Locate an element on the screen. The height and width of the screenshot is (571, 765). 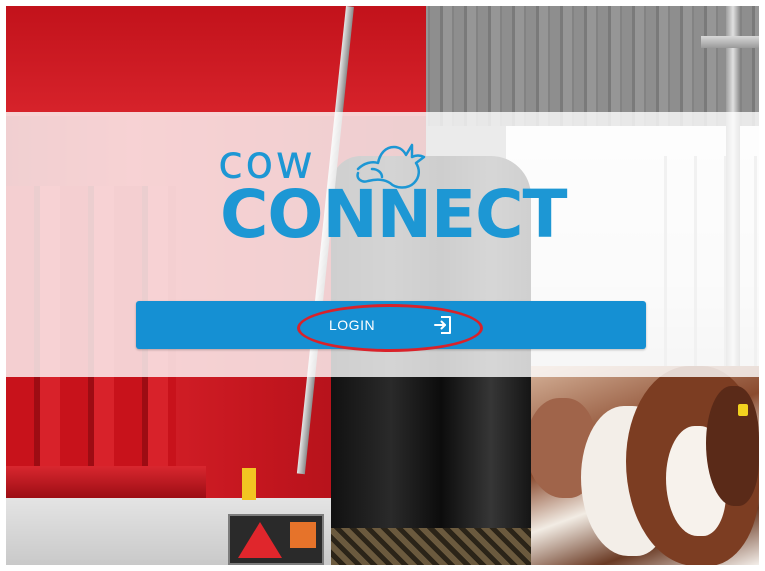
curtain-hem is located at coordinates (431, 546).